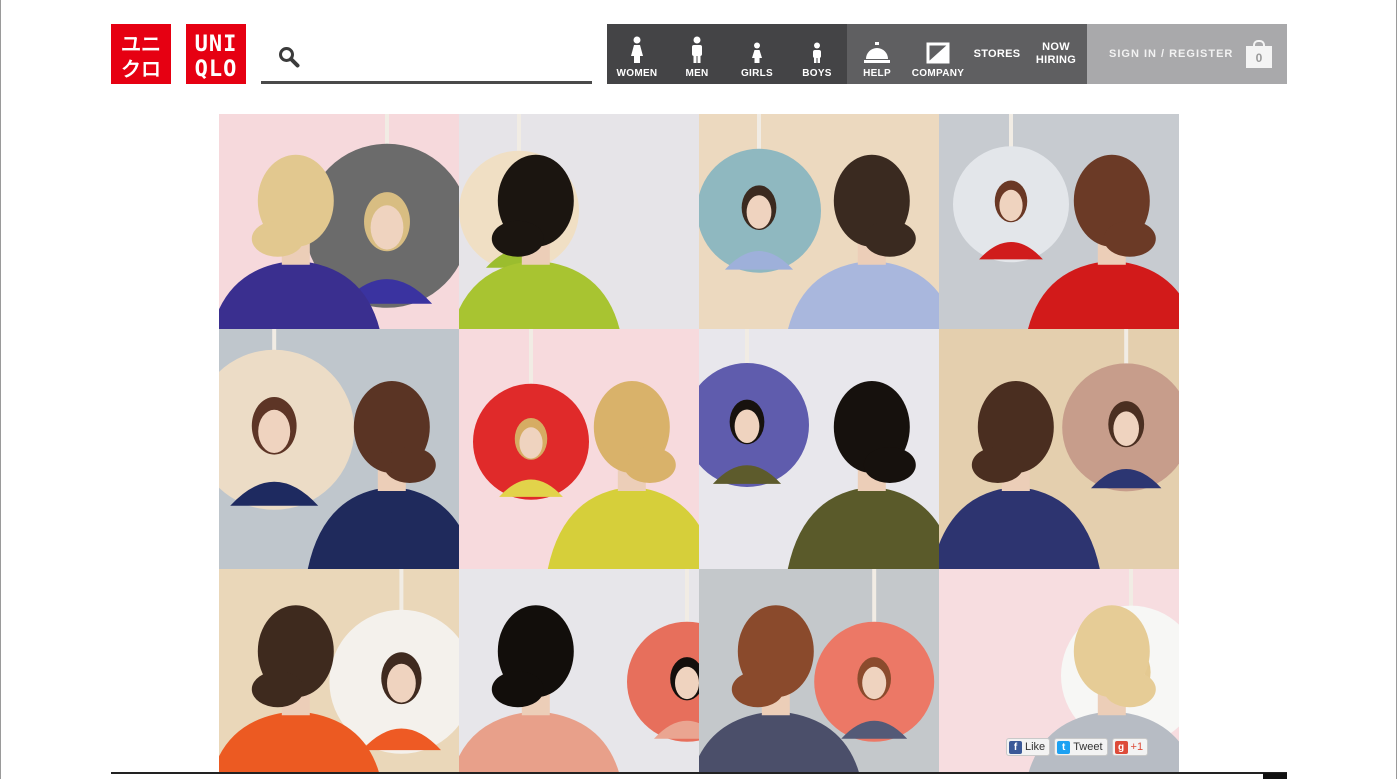 The image size is (1397, 779). I want to click on nav-girls-label: GIRLS, so click(757, 73).